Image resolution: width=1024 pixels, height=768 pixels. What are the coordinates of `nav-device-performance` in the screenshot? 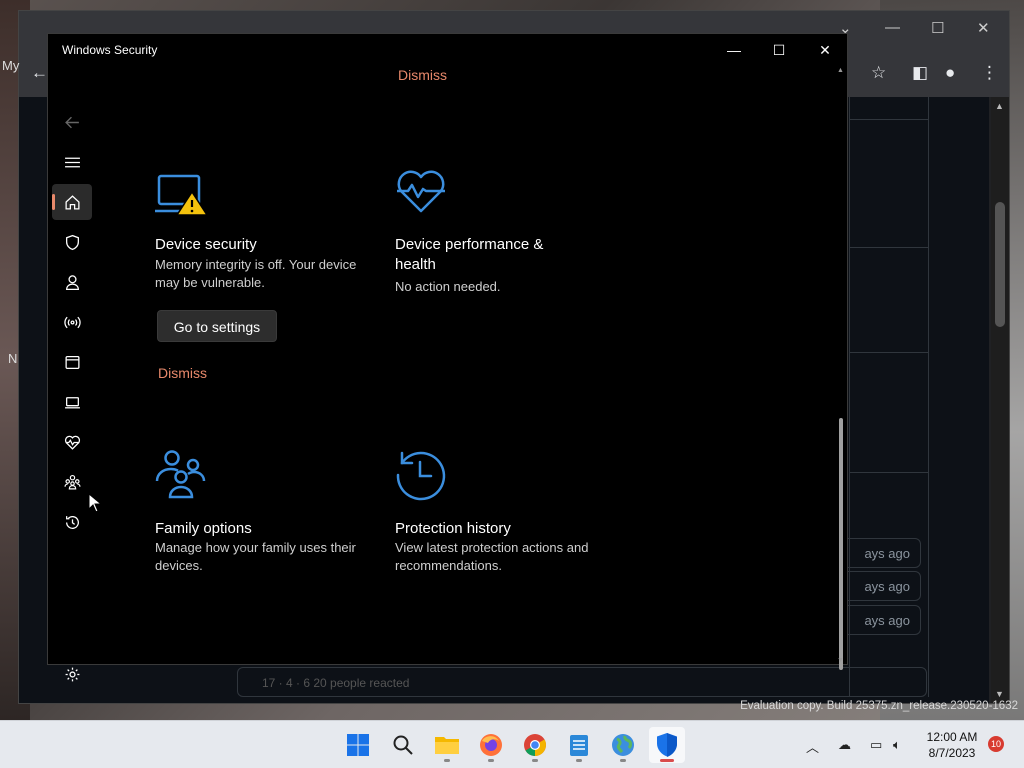 It's located at (72, 442).